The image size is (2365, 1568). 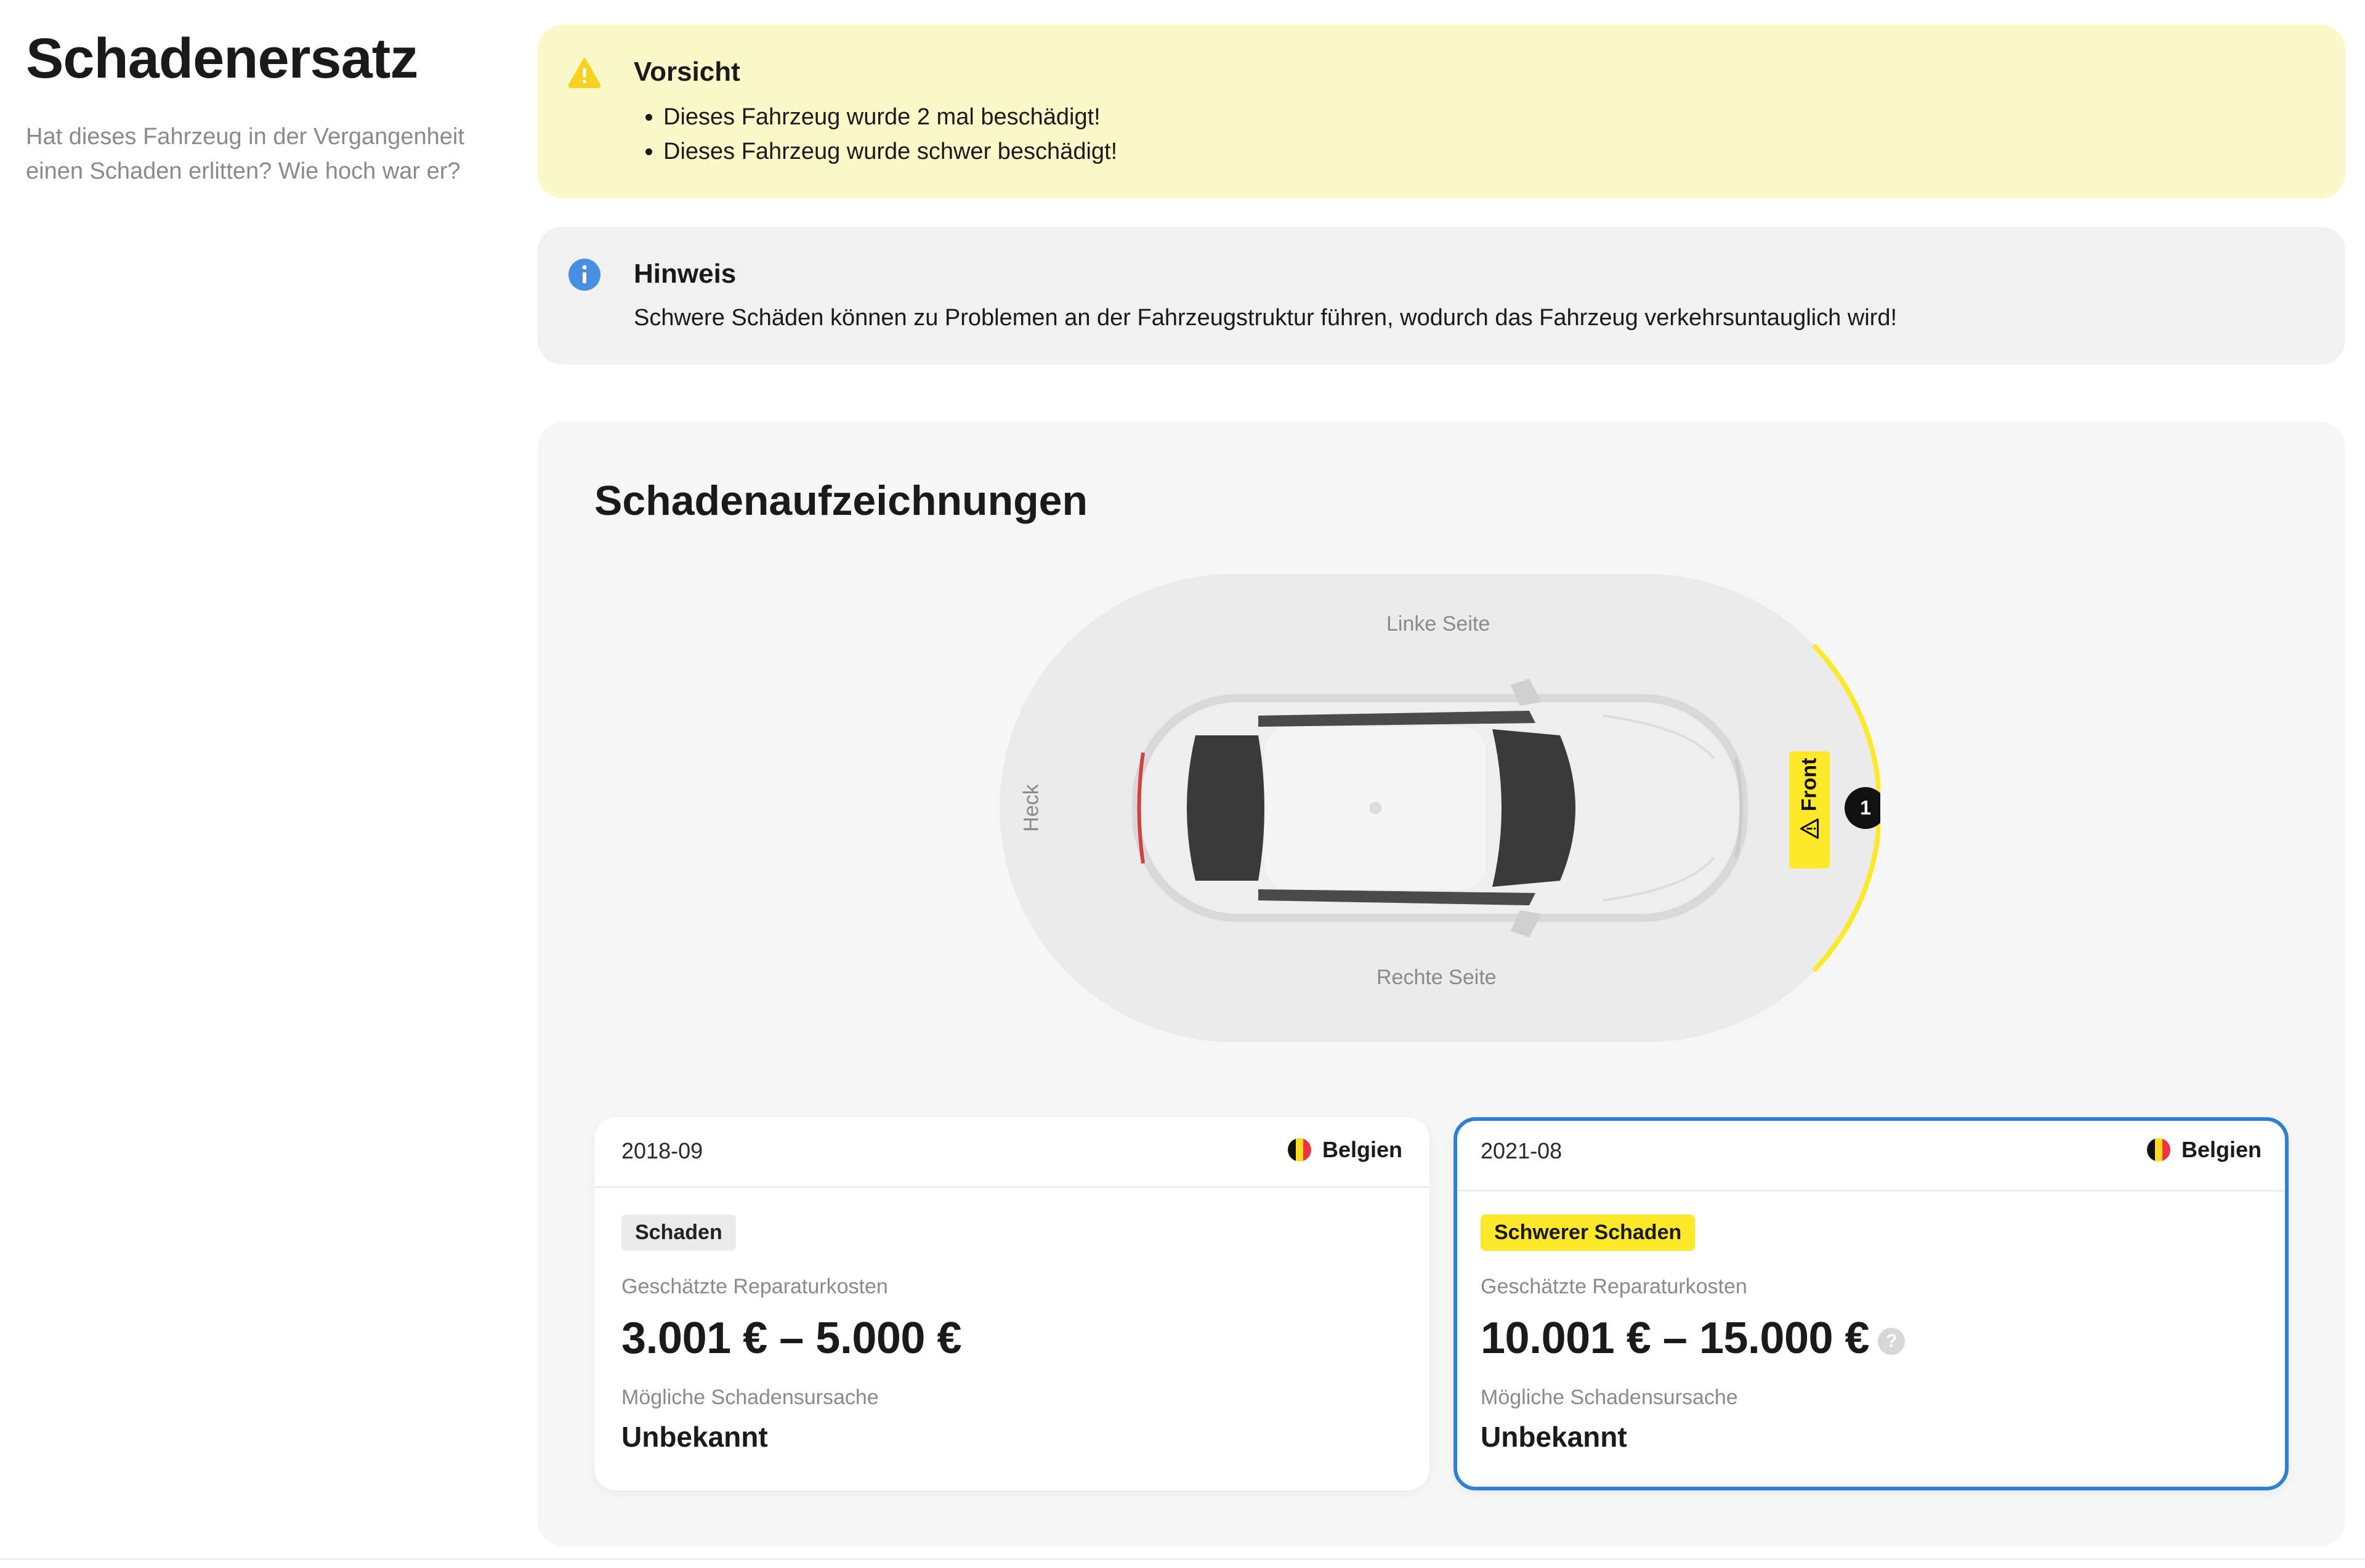 I want to click on damage-count-text: 1, so click(x=1865, y=807).